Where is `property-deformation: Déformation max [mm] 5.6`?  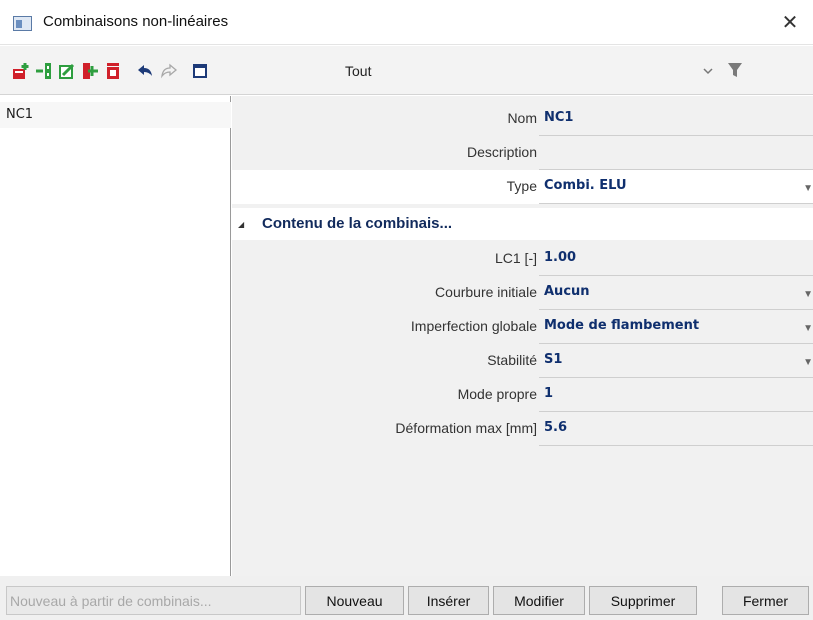 property-deformation: Déformation max [mm] 5.6 is located at coordinates (522, 429).